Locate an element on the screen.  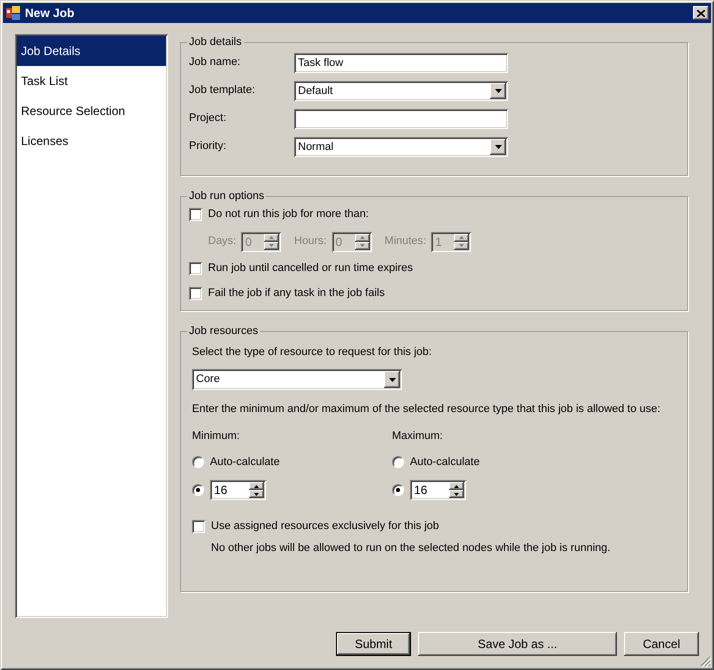
dialog-button: Cancel is located at coordinates (661, 644).